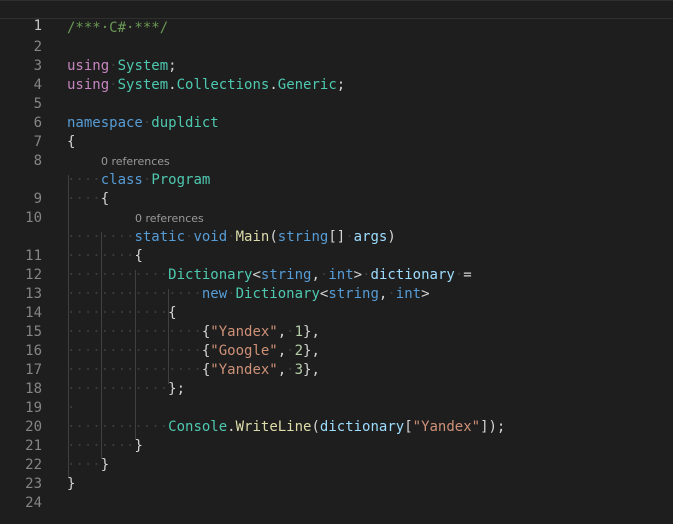  I want to click on code-line-10: 10 ····{, so click(336, 208).